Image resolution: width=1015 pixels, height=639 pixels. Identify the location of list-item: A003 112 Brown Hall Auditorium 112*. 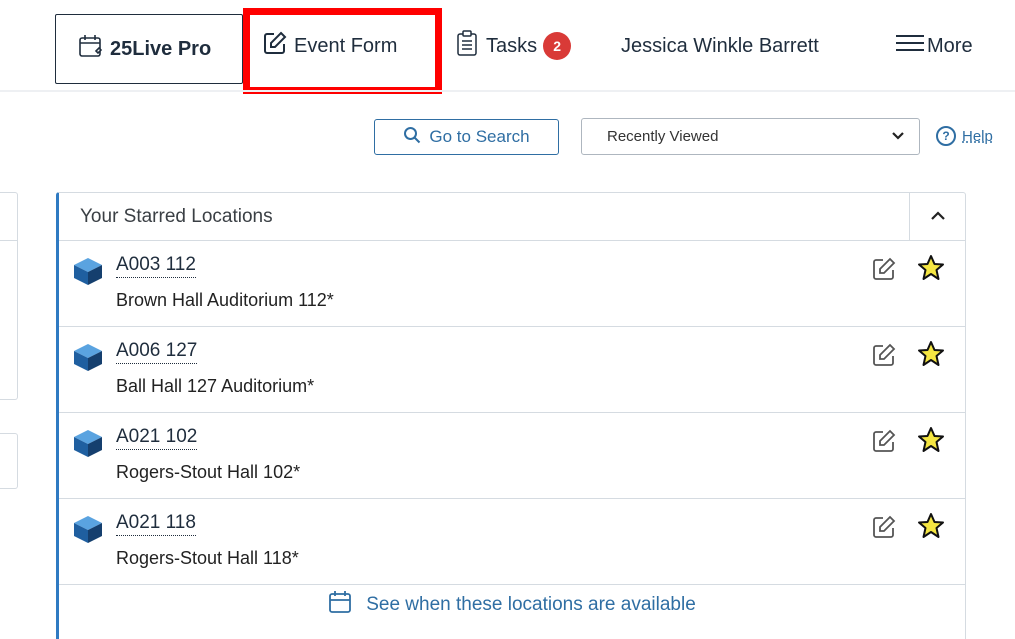
(512, 284).